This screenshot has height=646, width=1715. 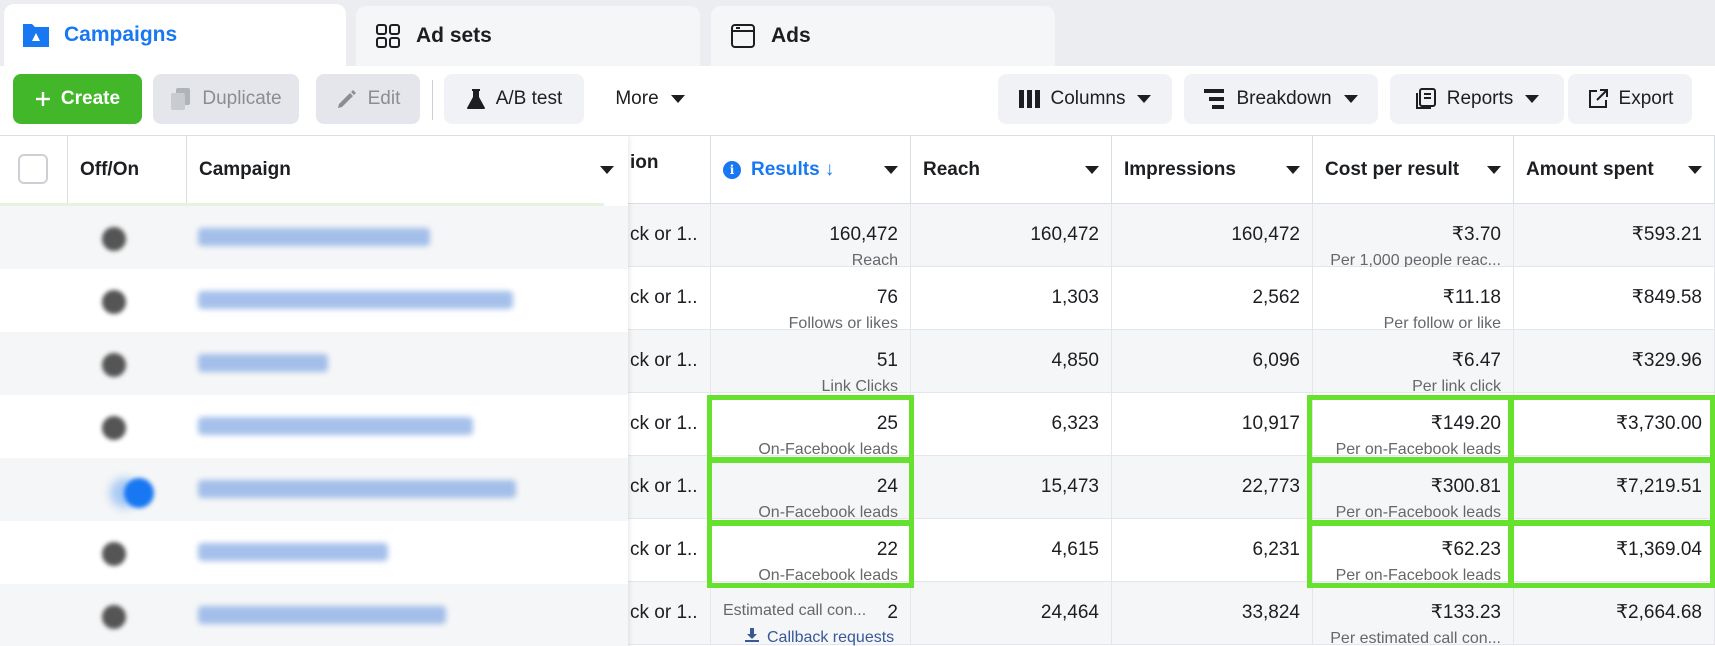 I want to click on impressions-value: 10,917, so click(x=1270, y=423).